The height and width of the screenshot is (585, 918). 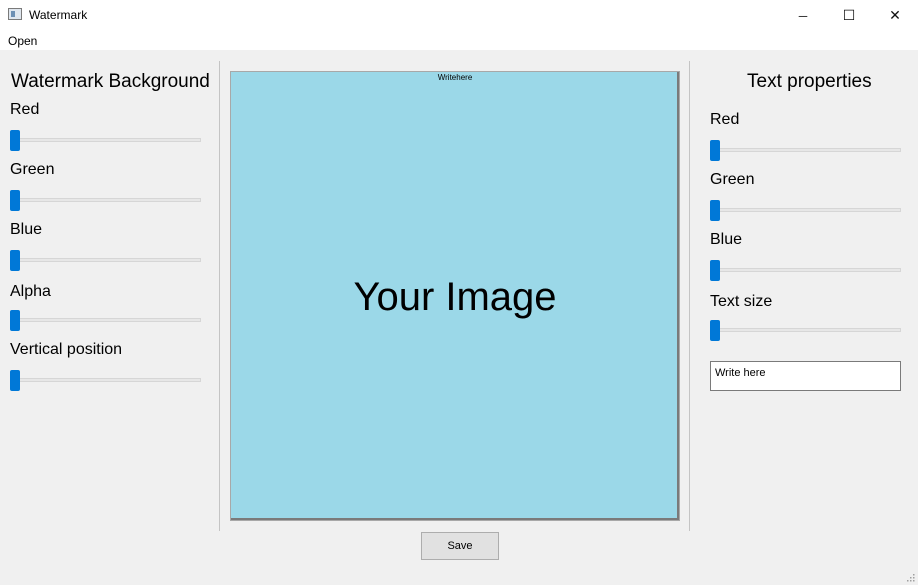 What do you see at coordinates (26, 229) in the screenshot?
I see `bg-blue-label: Blue` at bounding box center [26, 229].